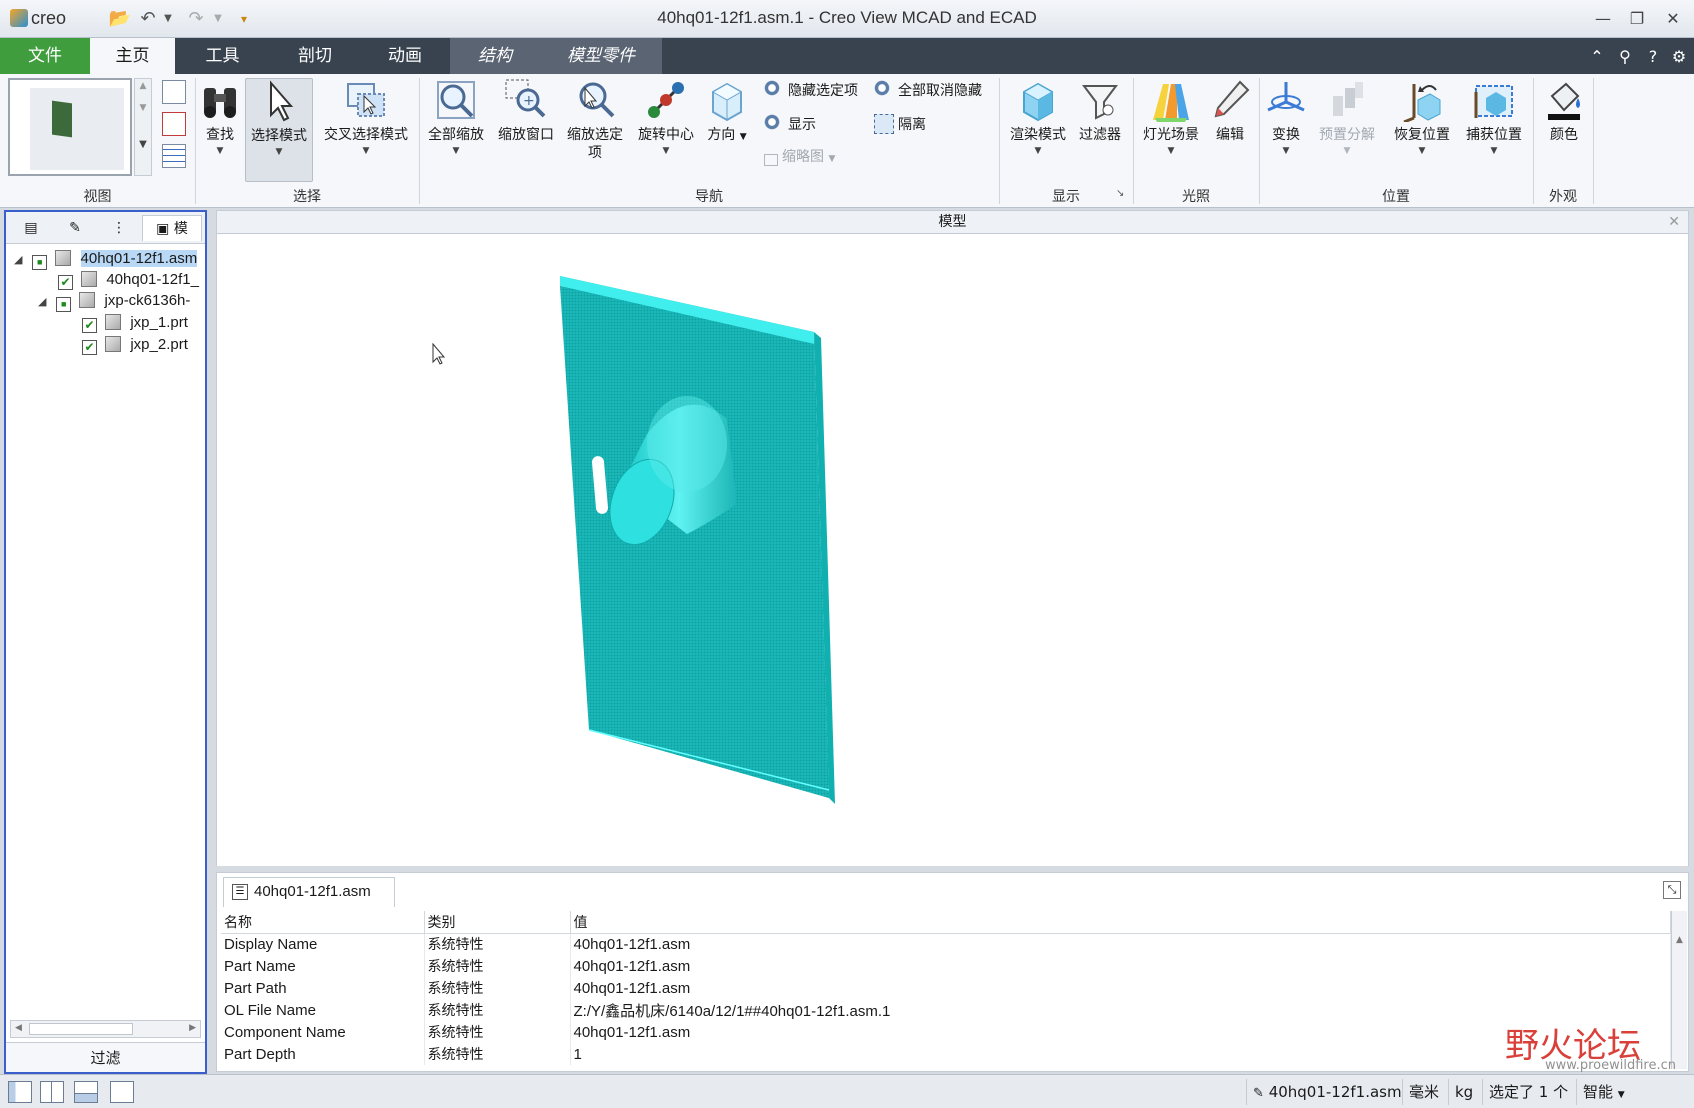 The image size is (1694, 1108). Describe the element at coordinates (172, 228) in the screenshot. I see `tab-model: ▣ 模` at that location.